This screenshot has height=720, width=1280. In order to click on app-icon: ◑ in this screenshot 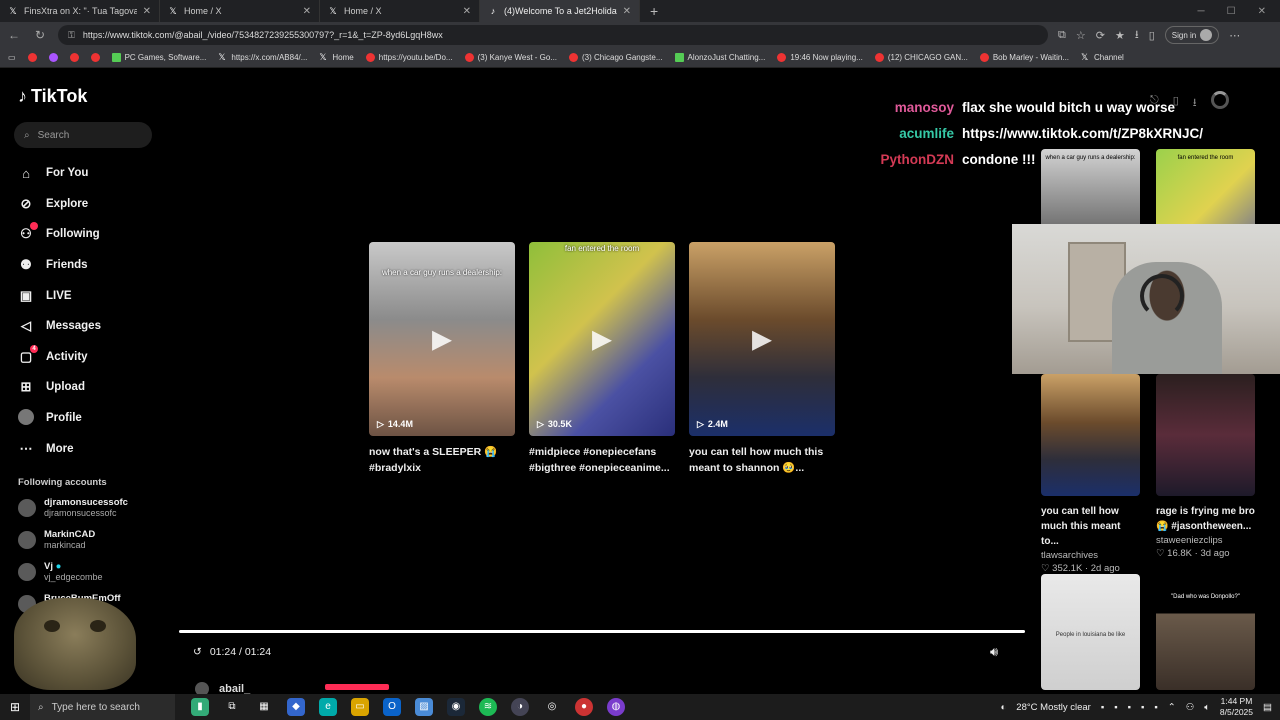, I will do `click(520, 707)`.